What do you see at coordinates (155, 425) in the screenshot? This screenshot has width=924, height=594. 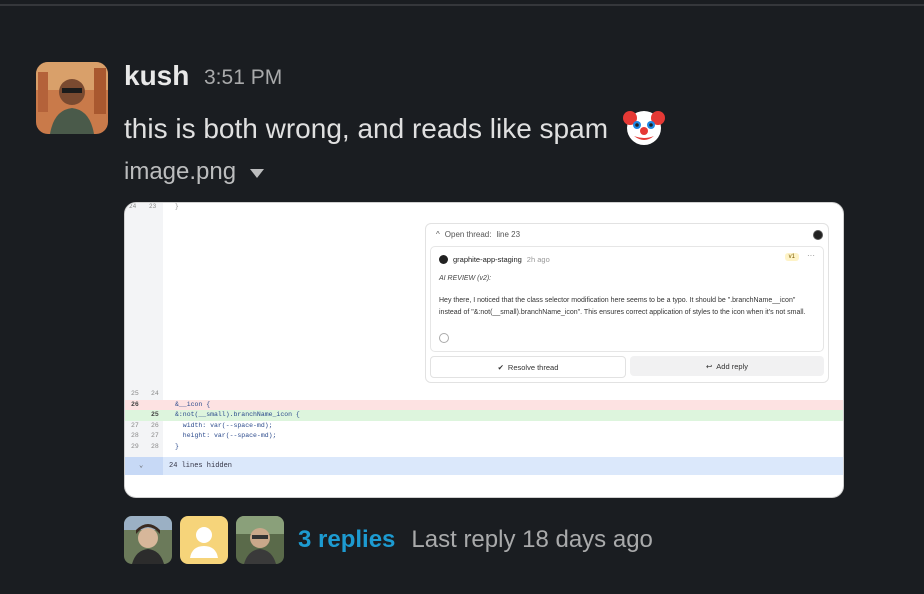 I see `new-line-number: 26` at bounding box center [155, 425].